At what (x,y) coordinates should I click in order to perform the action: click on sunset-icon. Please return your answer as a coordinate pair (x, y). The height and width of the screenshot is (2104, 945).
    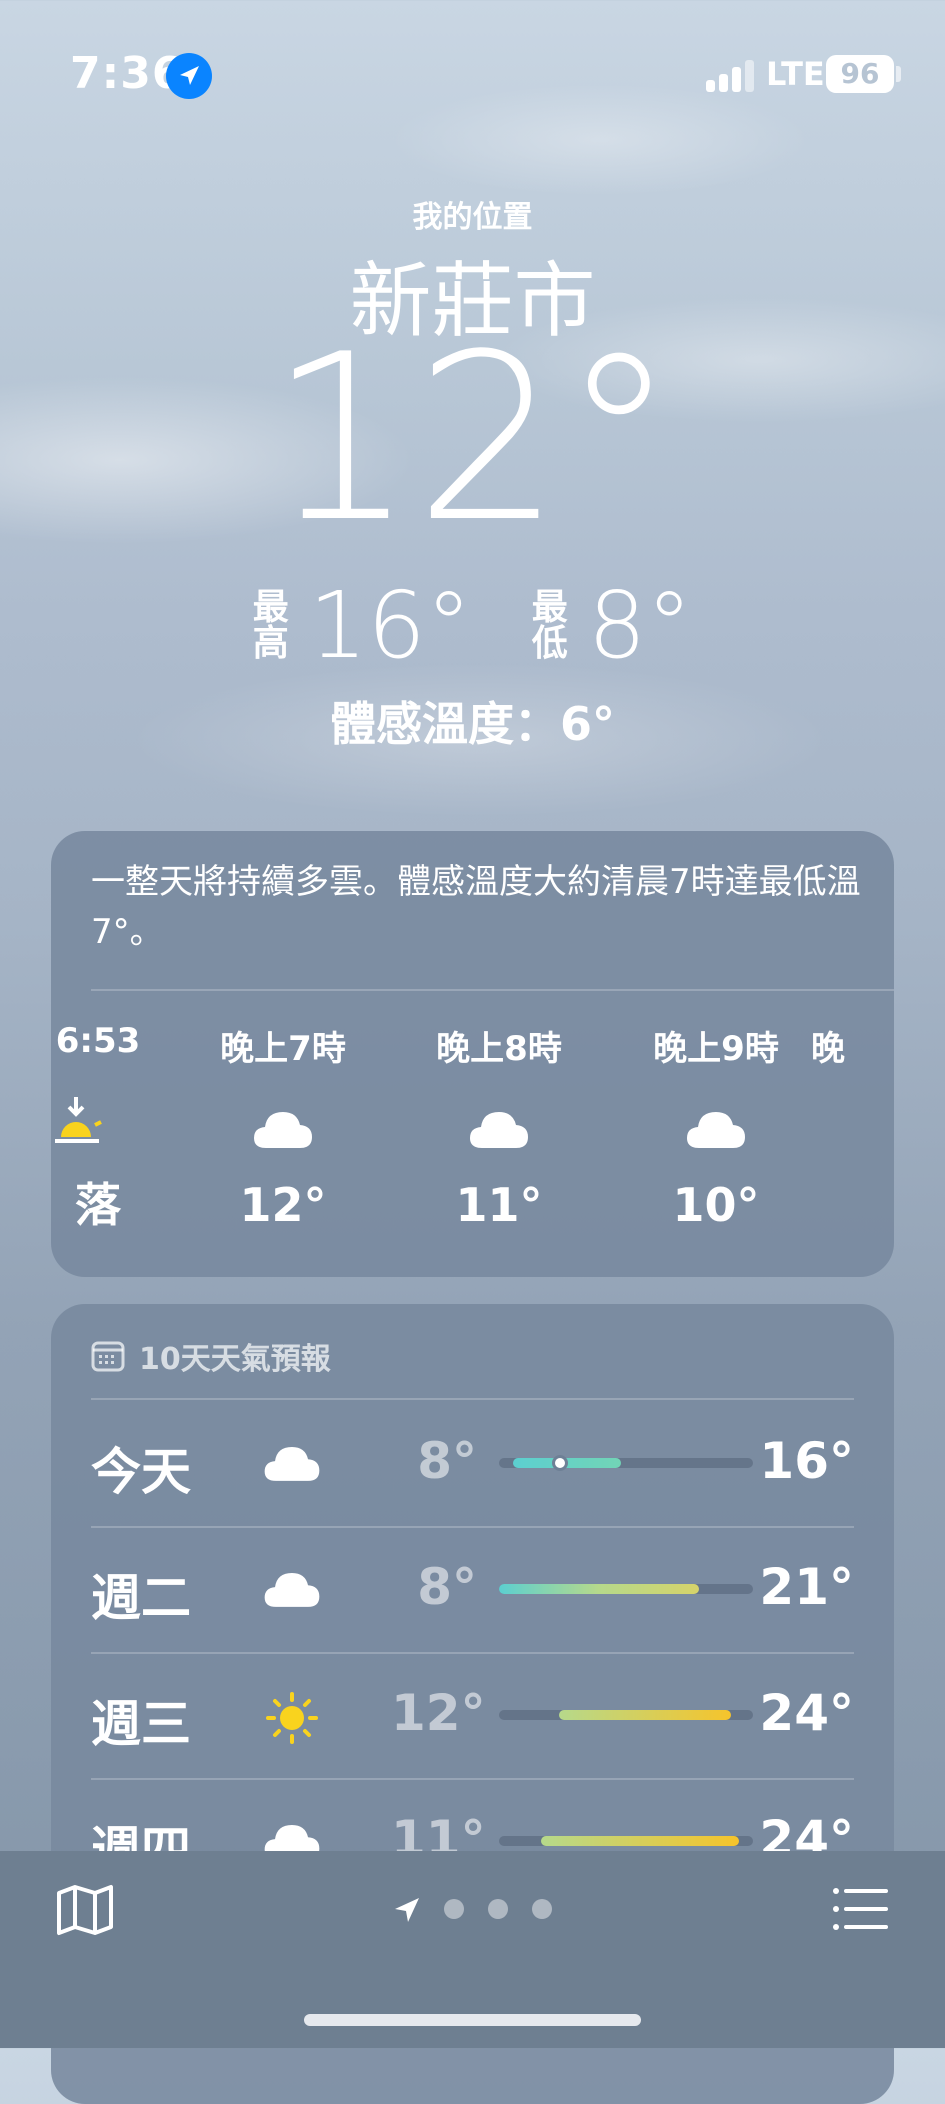
    Looking at the image, I should click on (94, 1120).